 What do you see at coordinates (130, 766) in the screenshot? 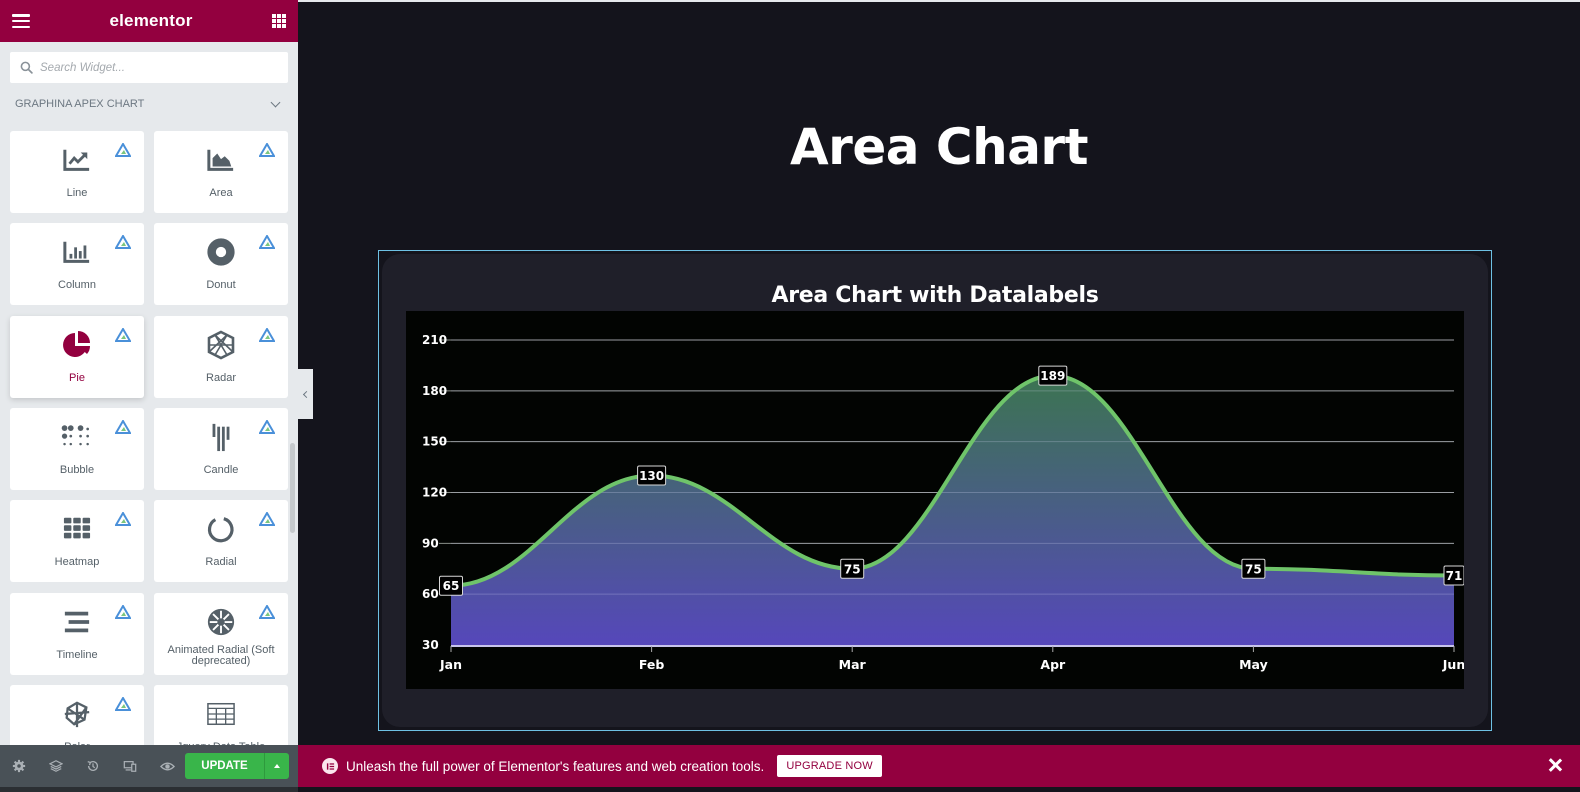
I see `responsive-mode-icon` at bounding box center [130, 766].